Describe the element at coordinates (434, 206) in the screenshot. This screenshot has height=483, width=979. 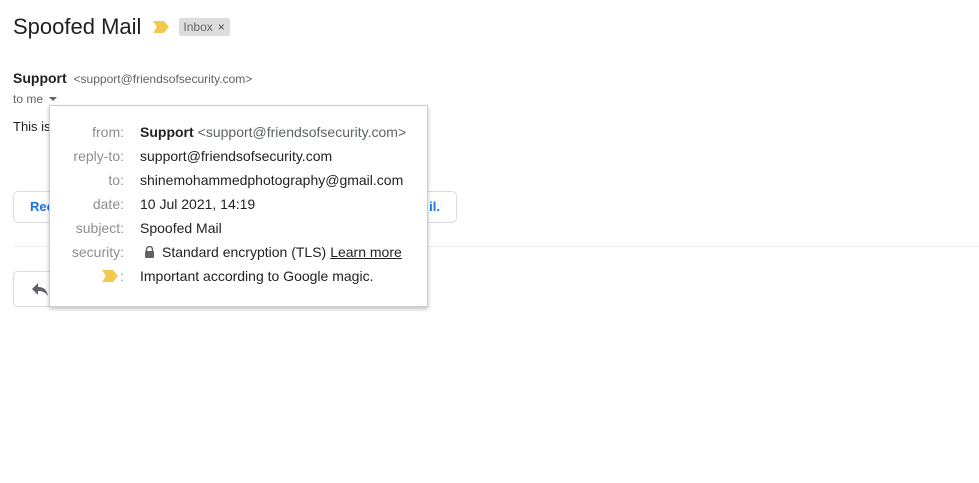
I see `action-link-right: il.` at that location.